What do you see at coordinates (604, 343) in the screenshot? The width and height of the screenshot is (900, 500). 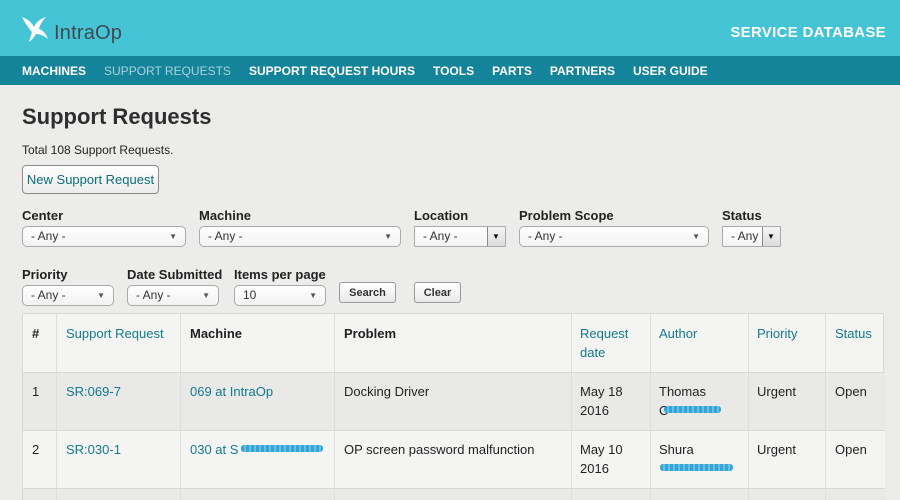 I see `header-request-date: Request date` at bounding box center [604, 343].